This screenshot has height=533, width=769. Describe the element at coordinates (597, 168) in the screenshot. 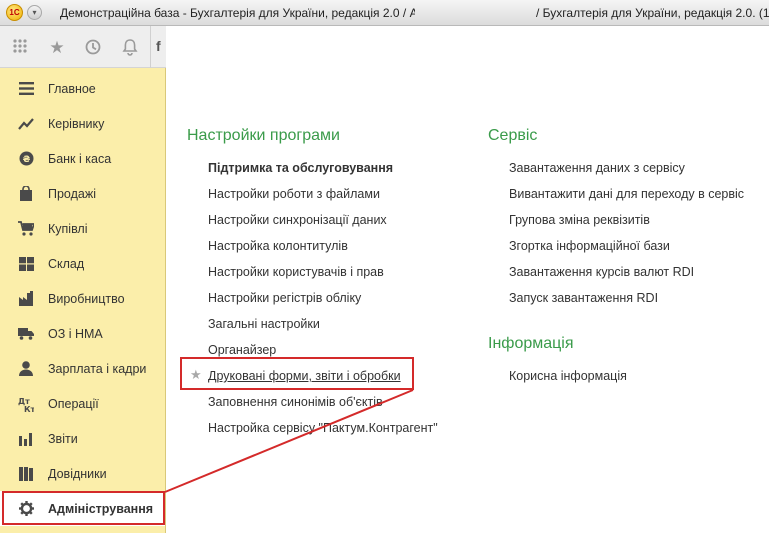

I see `link-load-from-service: Завантаження даних з сервісу` at that location.